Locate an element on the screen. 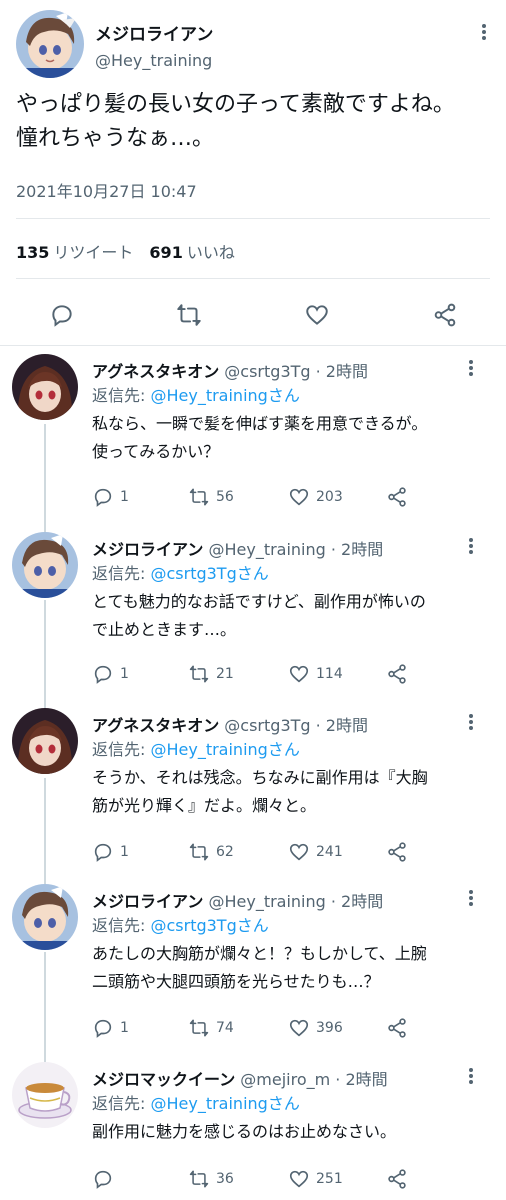 The image size is (506, 1200). retweet-button: 56 is located at coordinates (211, 497).